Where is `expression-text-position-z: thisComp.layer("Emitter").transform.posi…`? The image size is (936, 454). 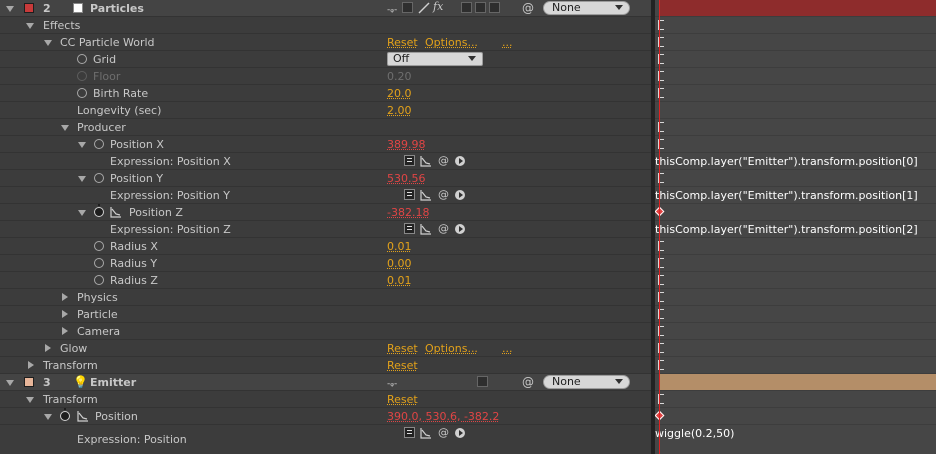
expression-text-position-z: thisComp.layer("Emitter").transform.posi… is located at coordinates (786, 229).